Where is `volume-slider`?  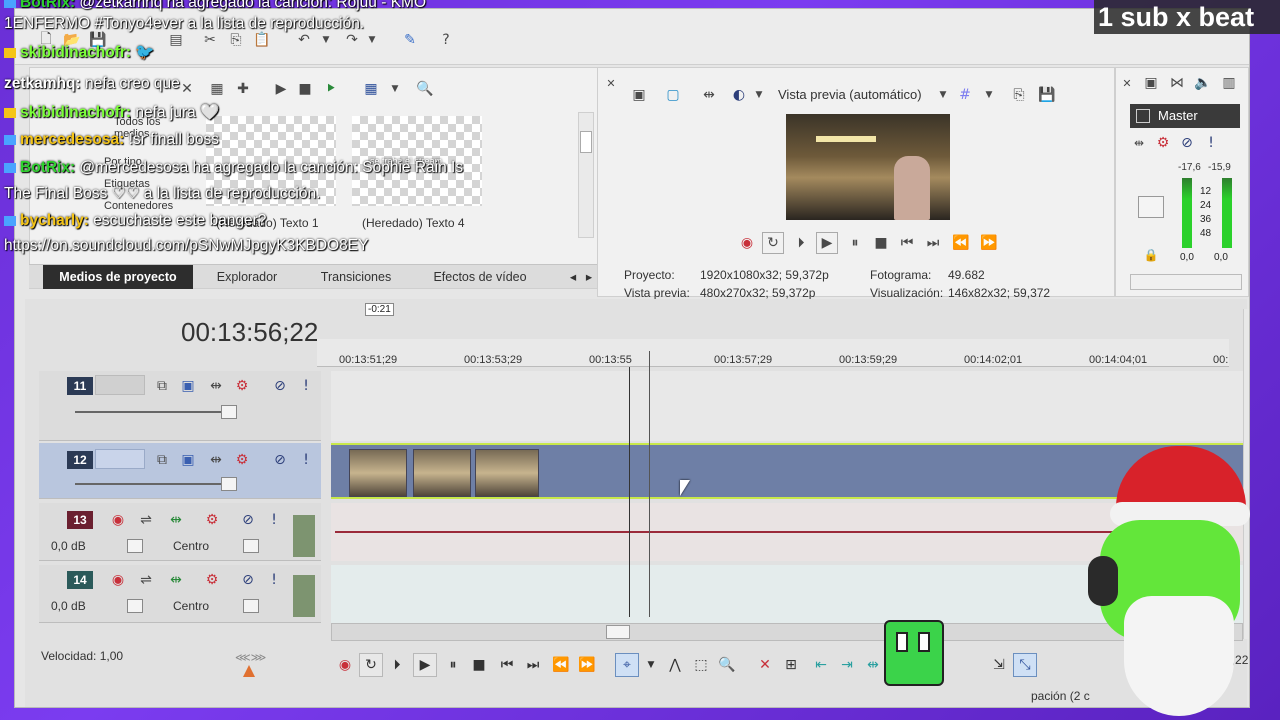
volume-slider is located at coordinates (135, 606).